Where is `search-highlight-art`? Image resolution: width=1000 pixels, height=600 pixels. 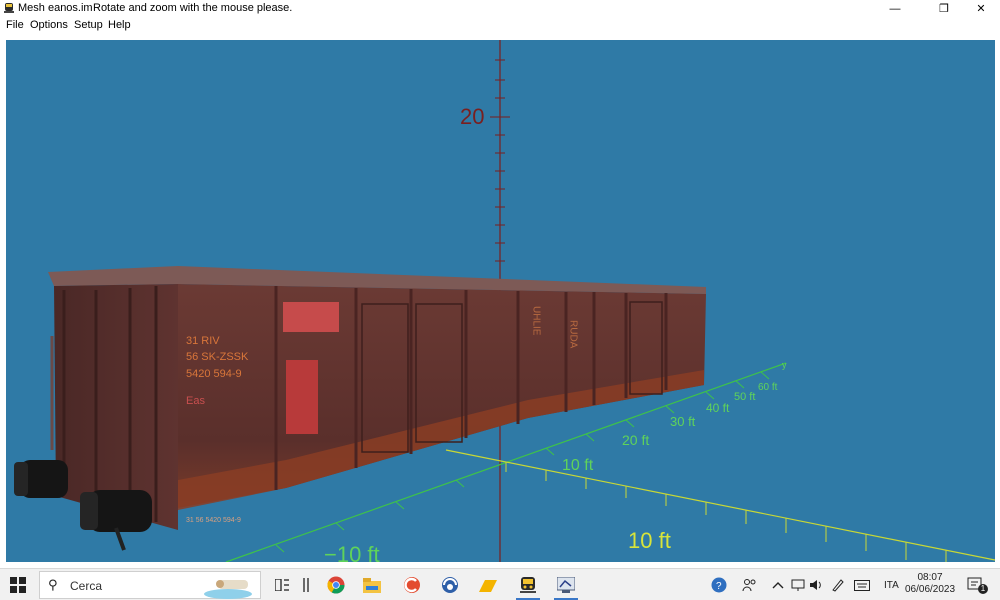
search-highlight-art is located at coordinates (228, 589).